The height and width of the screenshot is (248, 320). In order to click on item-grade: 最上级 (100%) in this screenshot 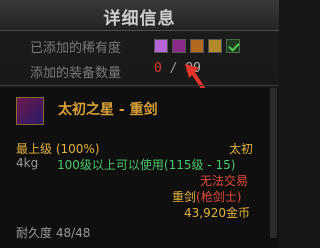, I will do `click(58, 148)`.